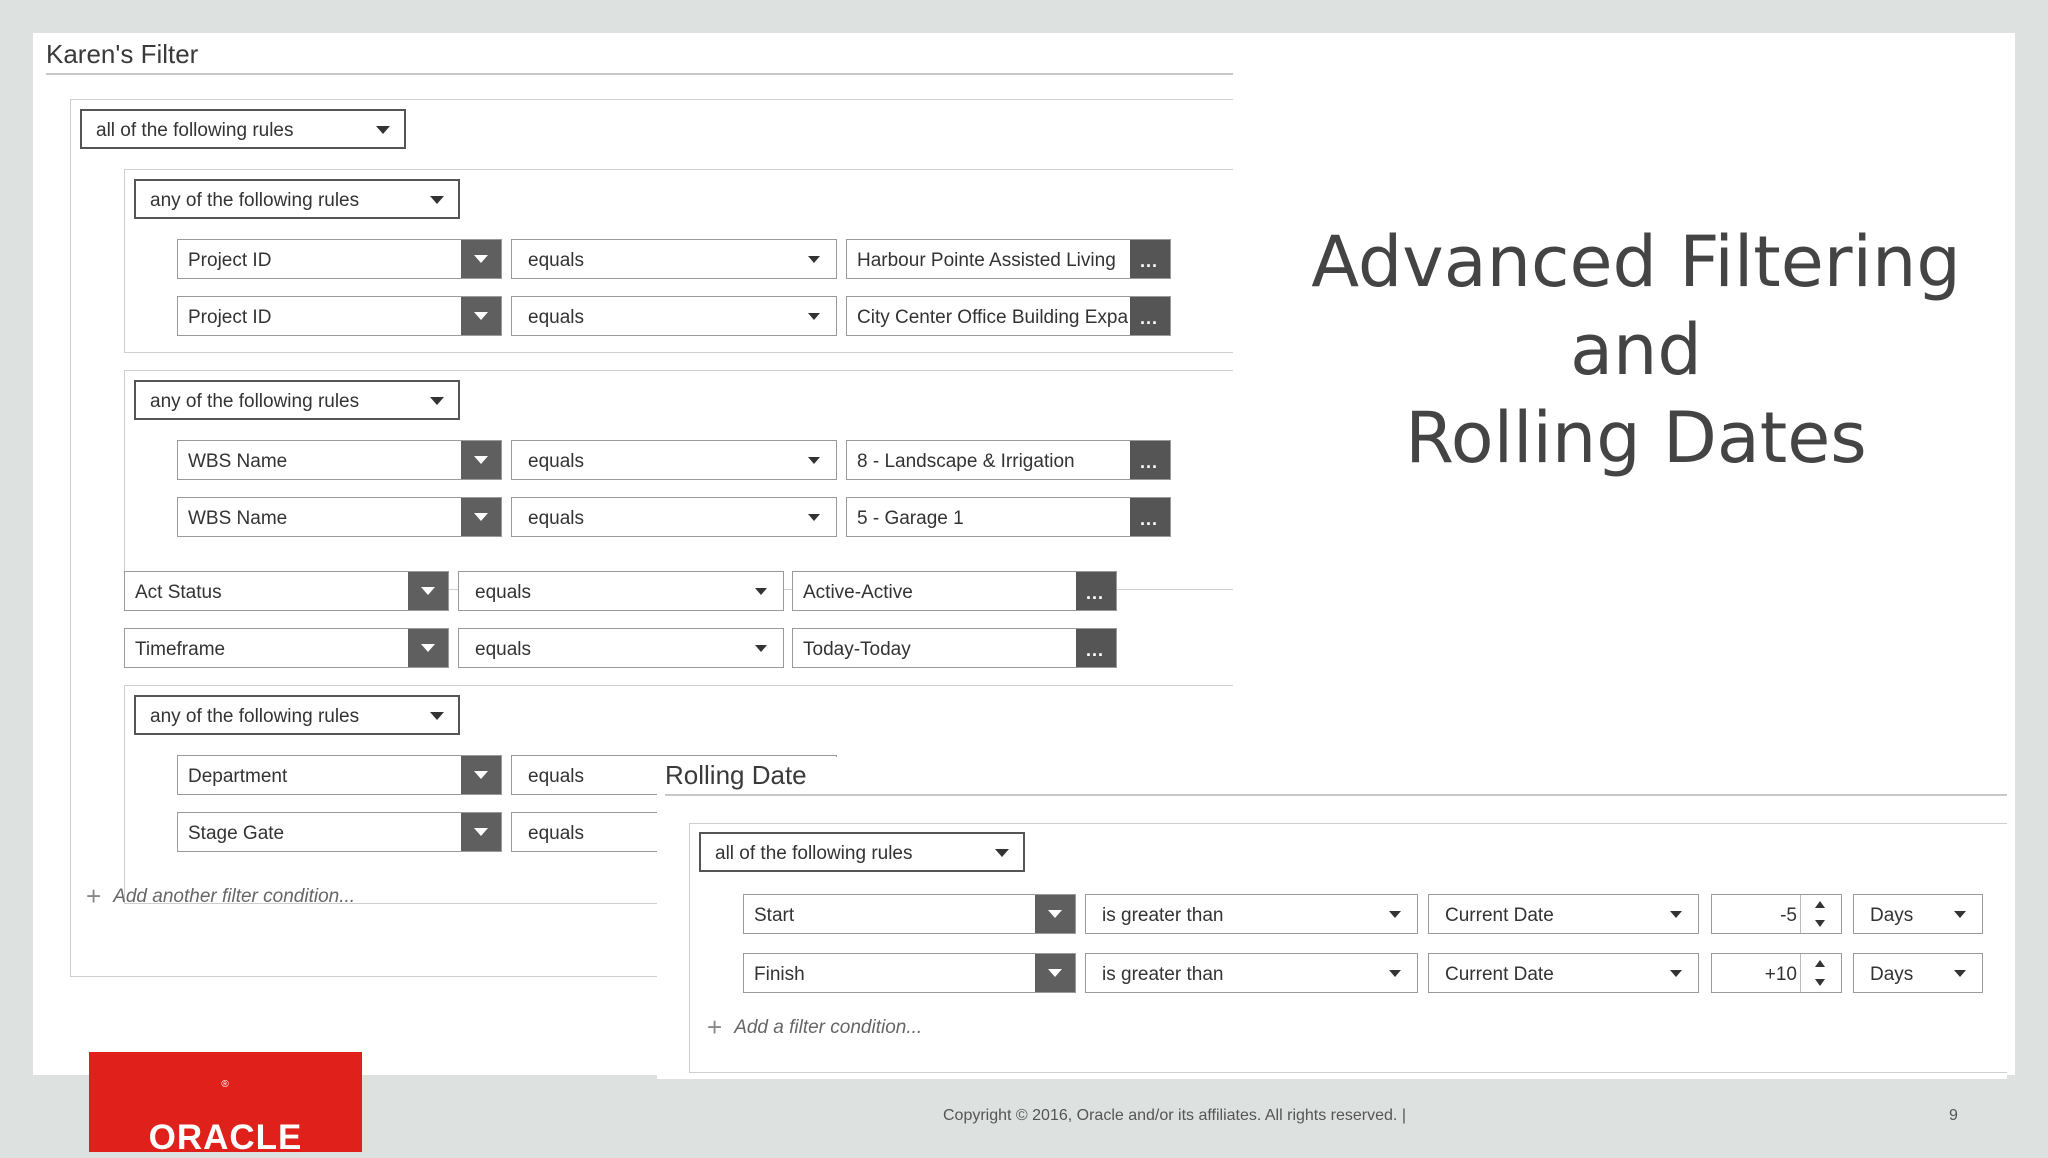  What do you see at coordinates (862, 852) in the screenshot?
I see `rolling-match-dropdown: all of the following rules` at bounding box center [862, 852].